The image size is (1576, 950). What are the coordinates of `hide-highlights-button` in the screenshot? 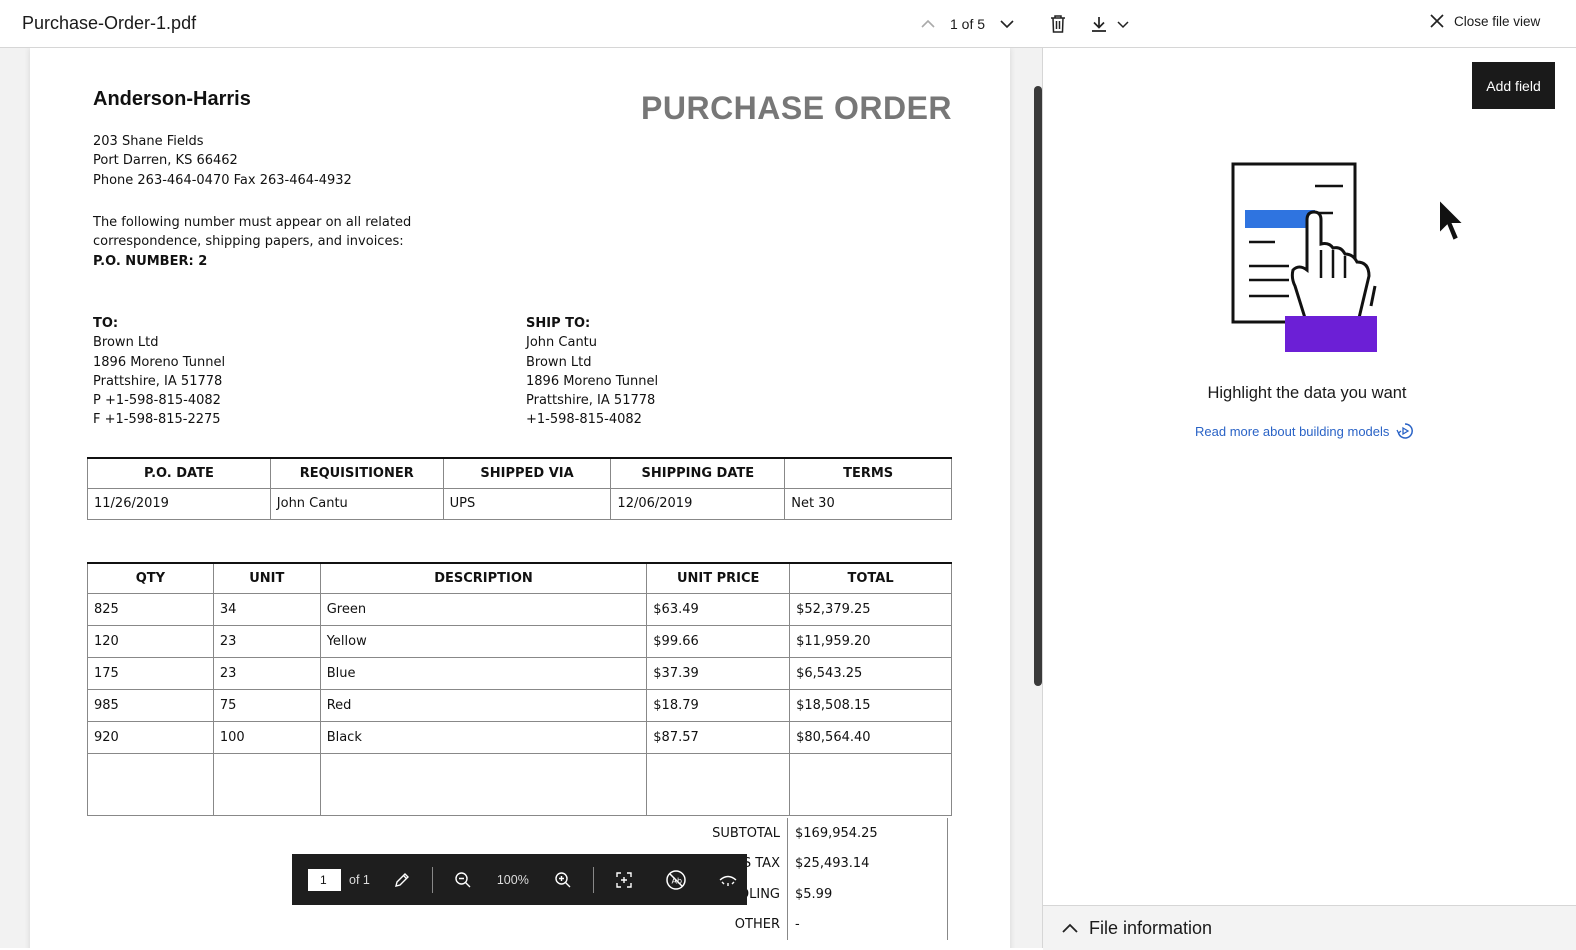 It's located at (728, 880).